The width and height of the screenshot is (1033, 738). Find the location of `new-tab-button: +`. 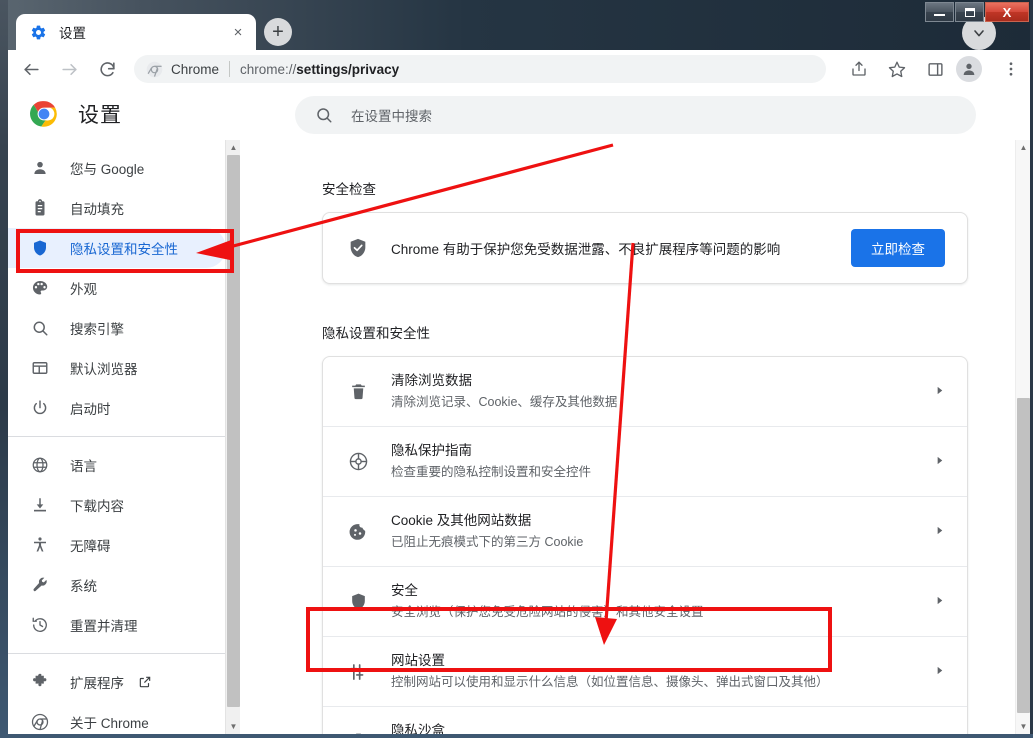

new-tab-button: + is located at coordinates (278, 32).